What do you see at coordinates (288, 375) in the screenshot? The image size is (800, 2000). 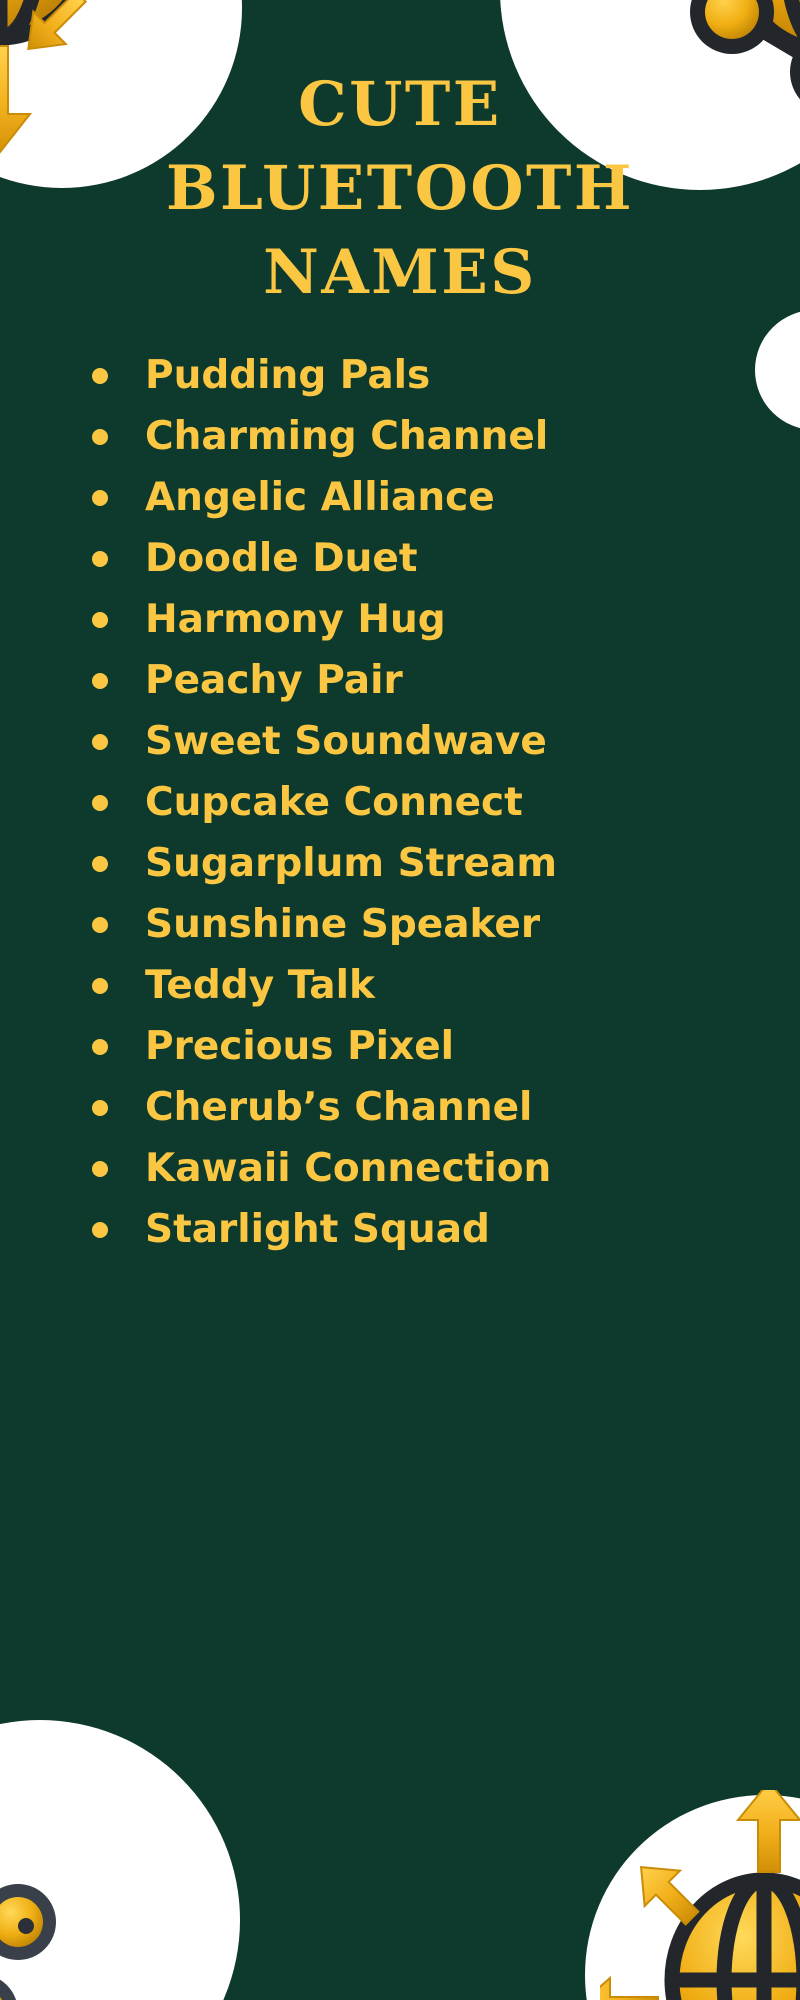 I see `list-item-label: Pudding Pals` at bounding box center [288, 375].